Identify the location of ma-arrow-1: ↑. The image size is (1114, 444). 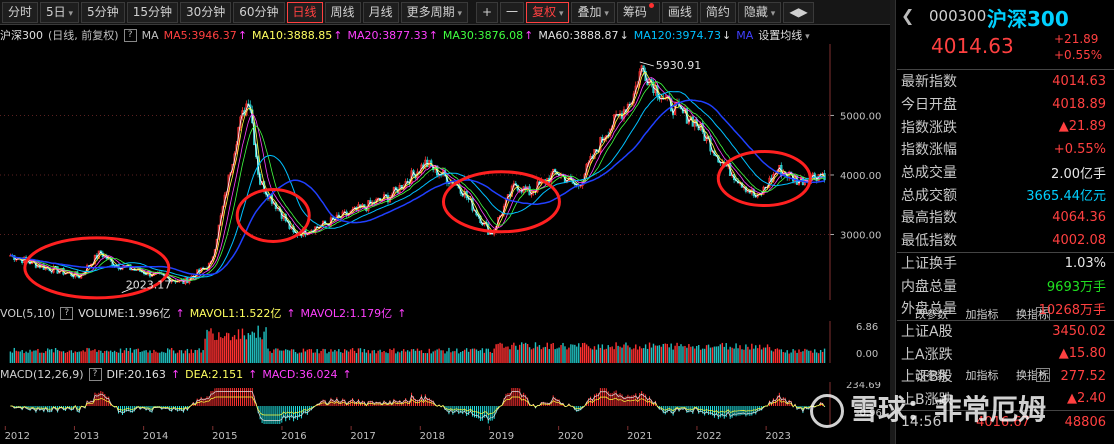
(338, 35).